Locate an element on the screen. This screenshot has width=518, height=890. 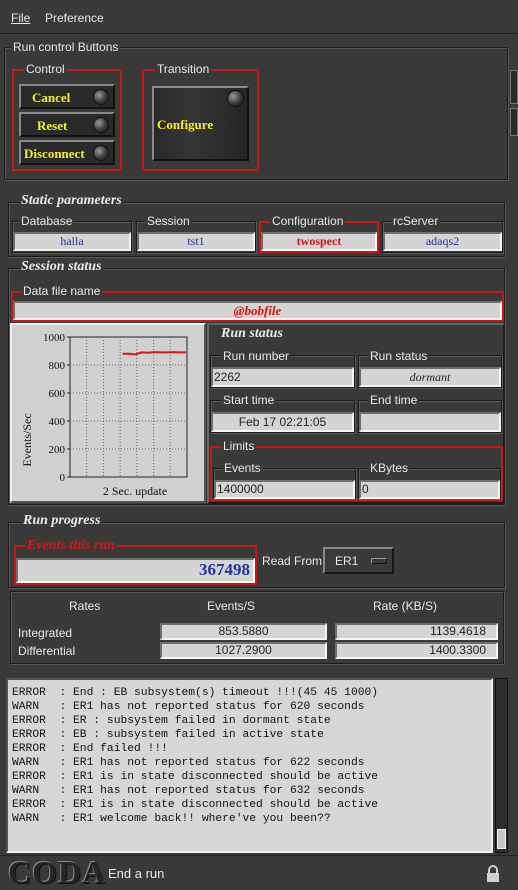
option-menu-indicator-icon is located at coordinates (379, 561).